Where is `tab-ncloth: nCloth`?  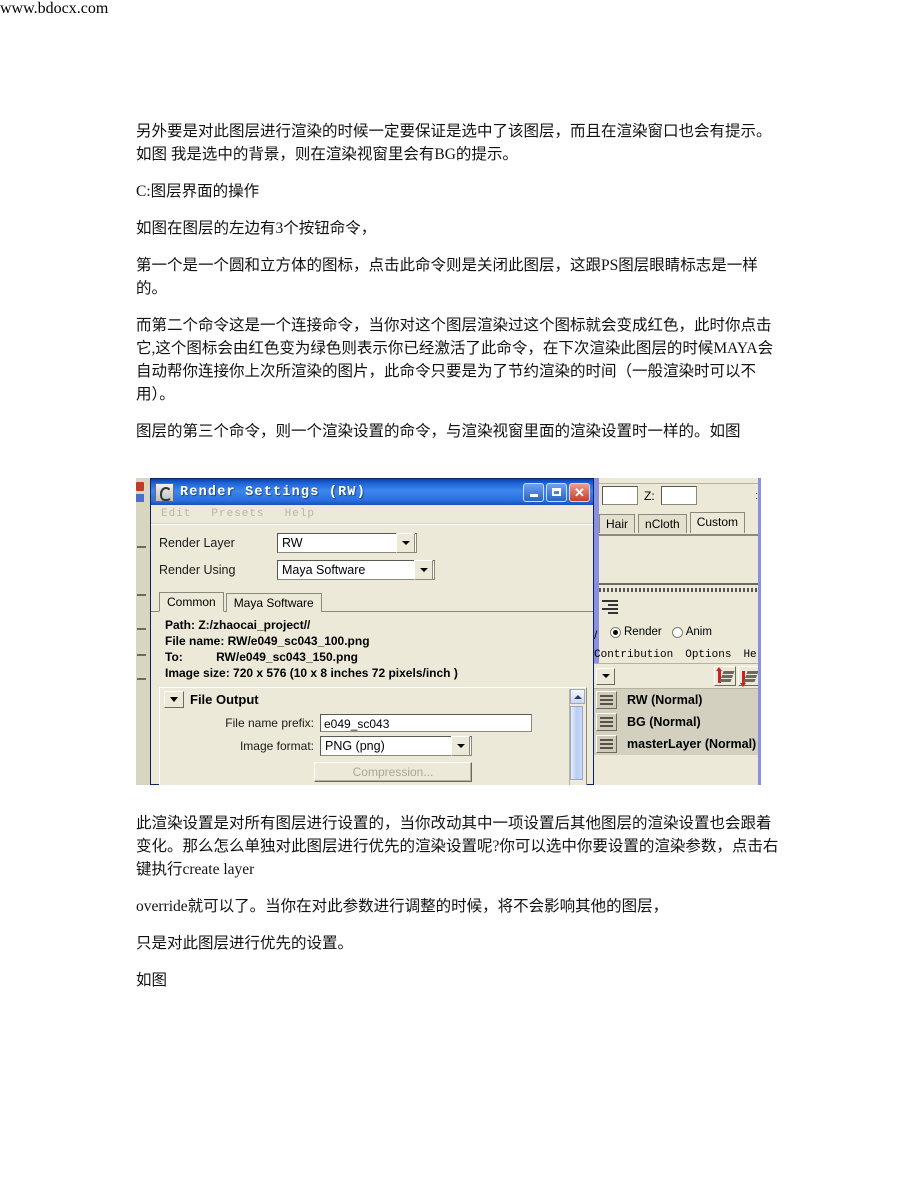
tab-ncloth: nCloth is located at coordinates (662, 523).